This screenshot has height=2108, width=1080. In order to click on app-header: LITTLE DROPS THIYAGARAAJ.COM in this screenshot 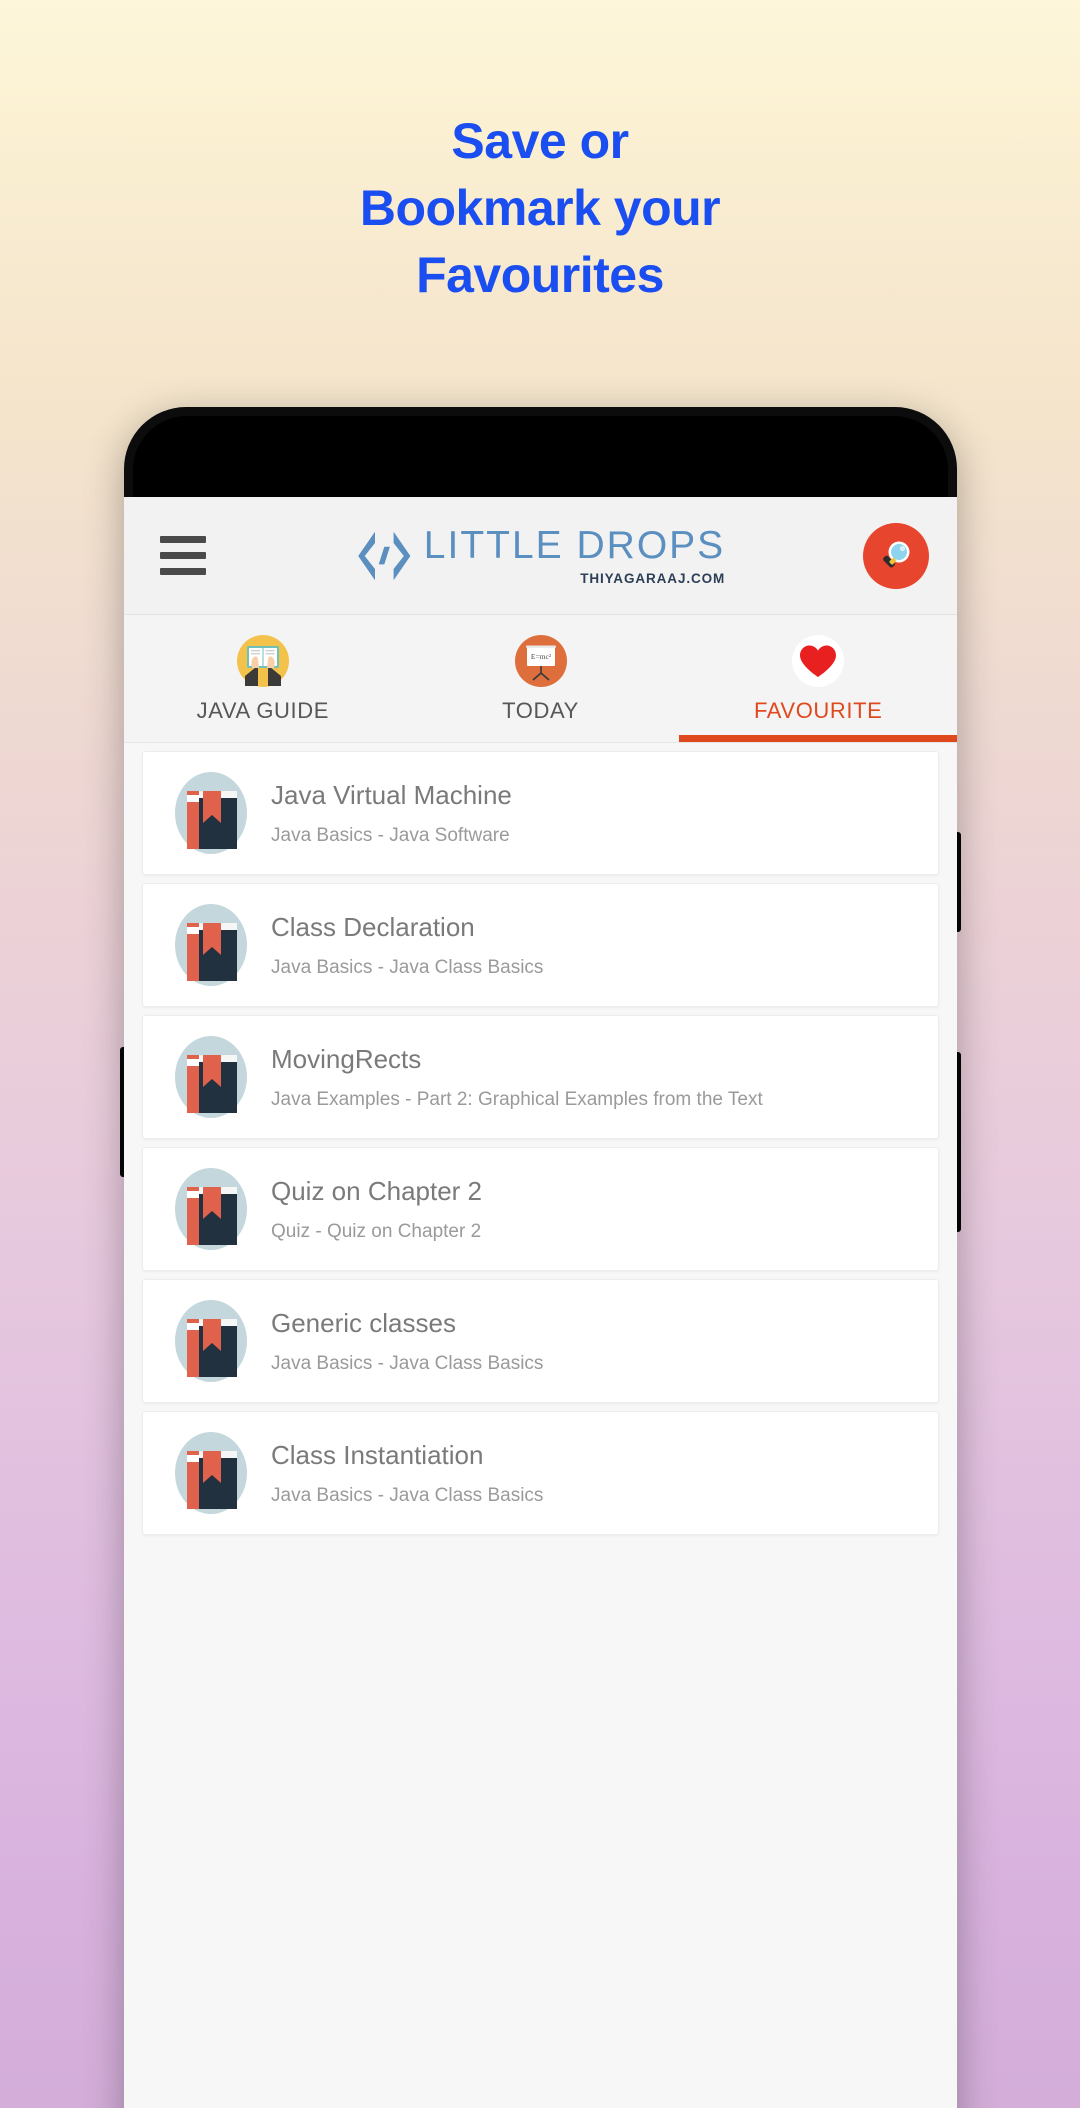, I will do `click(540, 556)`.